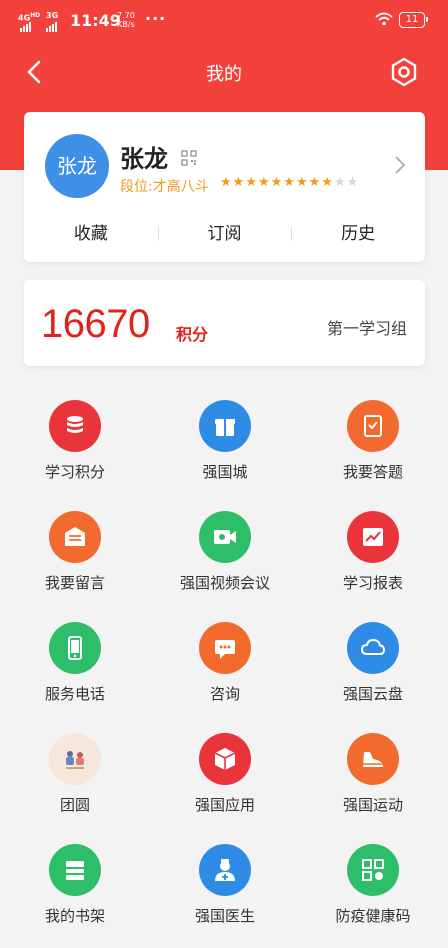 The width and height of the screenshot is (448, 948). What do you see at coordinates (144, 159) in the screenshot?
I see `user-name: 张龙` at bounding box center [144, 159].